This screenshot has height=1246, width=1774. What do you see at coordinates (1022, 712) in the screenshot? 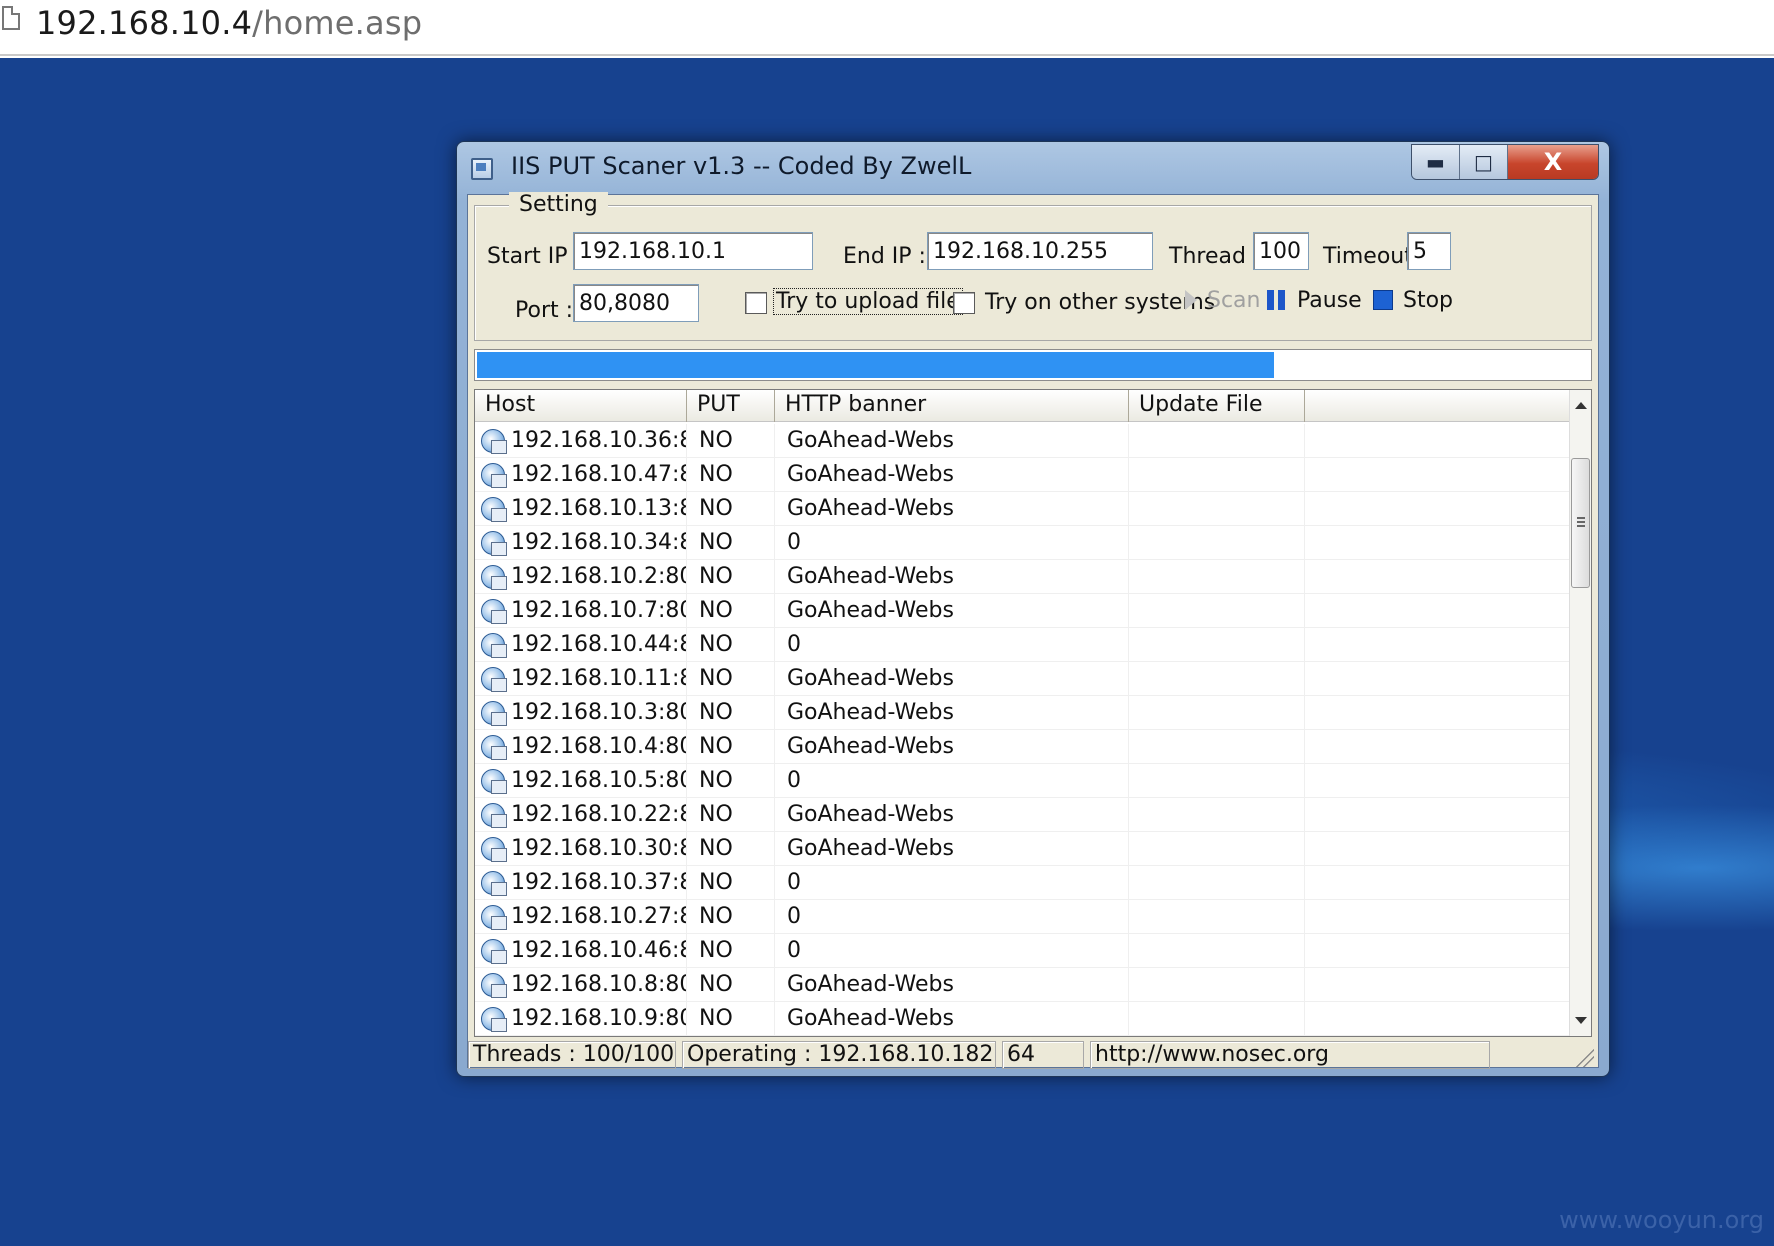
I see `table-row: 192.168.10.3:80 NO GoAhead-Webs` at bounding box center [1022, 712].